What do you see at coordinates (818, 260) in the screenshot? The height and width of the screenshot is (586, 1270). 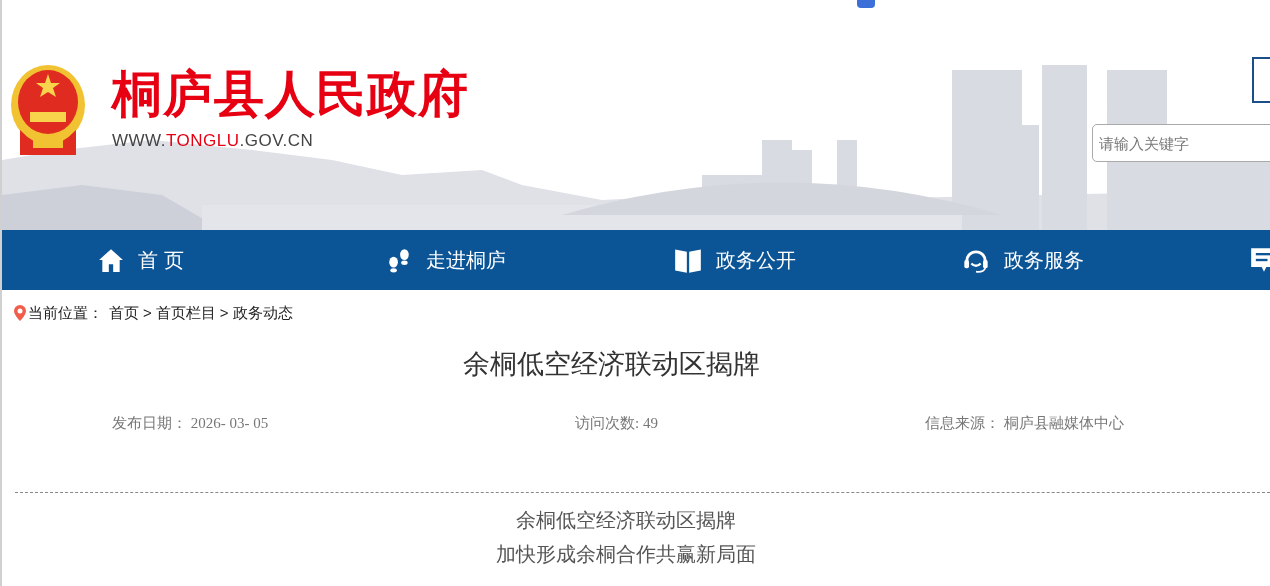 I see `nav-link: 政务公开` at bounding box center [818, 260].